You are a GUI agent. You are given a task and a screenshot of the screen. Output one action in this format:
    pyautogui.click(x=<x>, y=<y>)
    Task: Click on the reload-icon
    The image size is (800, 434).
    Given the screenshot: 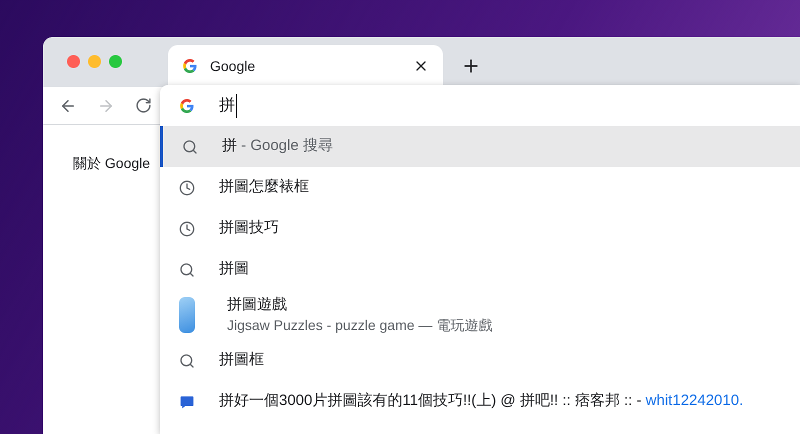 What is the action you would take?
    pyautogui.click(x=143, y=105)
    